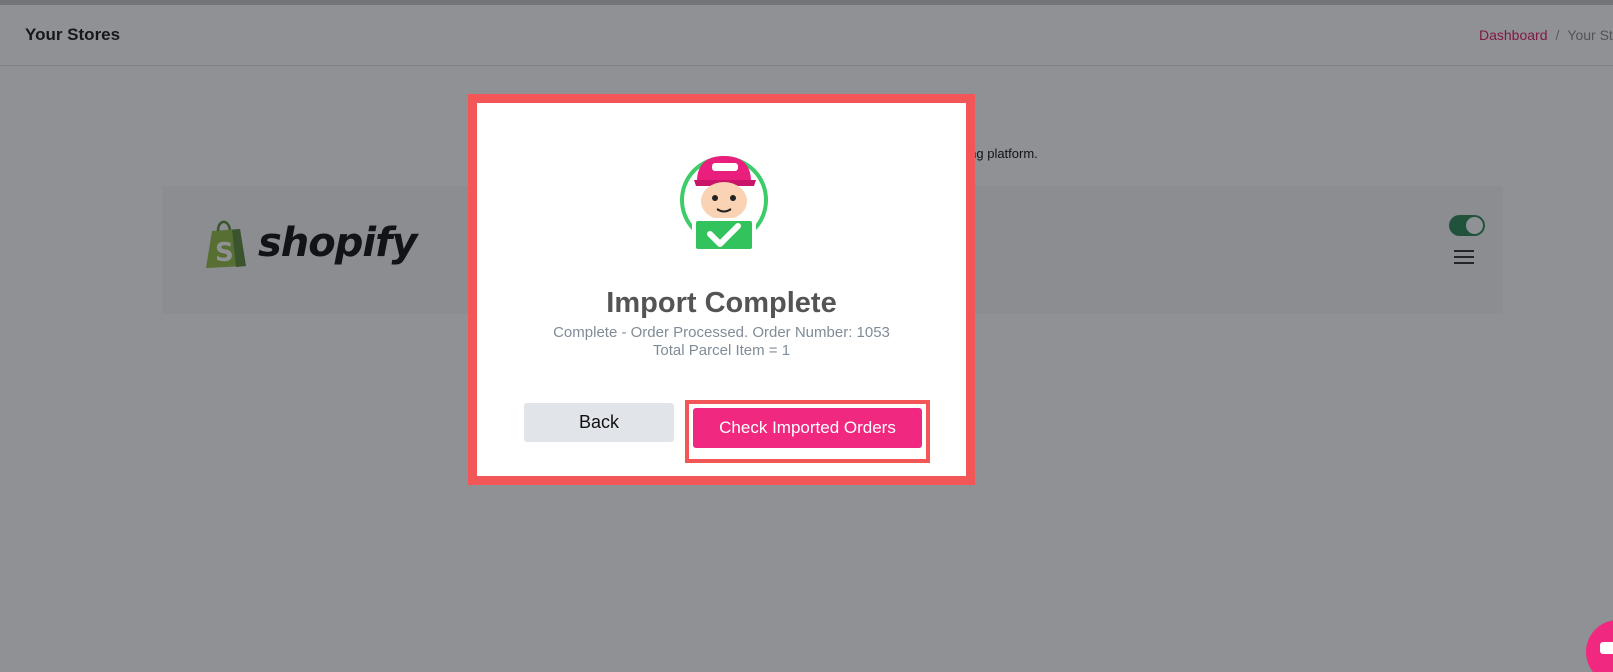 The image size is (1613, 672). I want to click on check-imported-orders-button: Check Imported Orders, so click(807, 428).